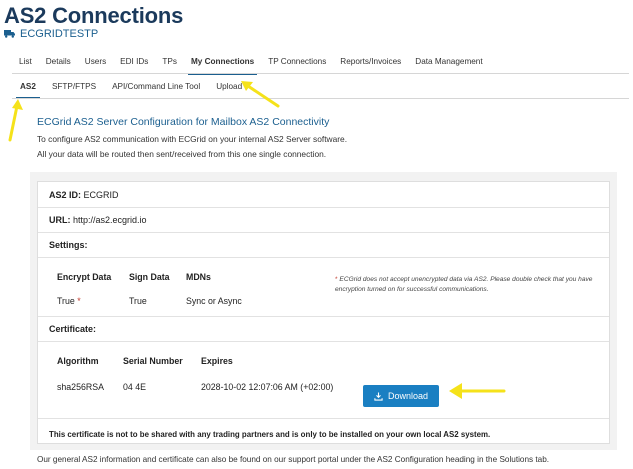  I want to click on download-label: Download, so click(408, 396).